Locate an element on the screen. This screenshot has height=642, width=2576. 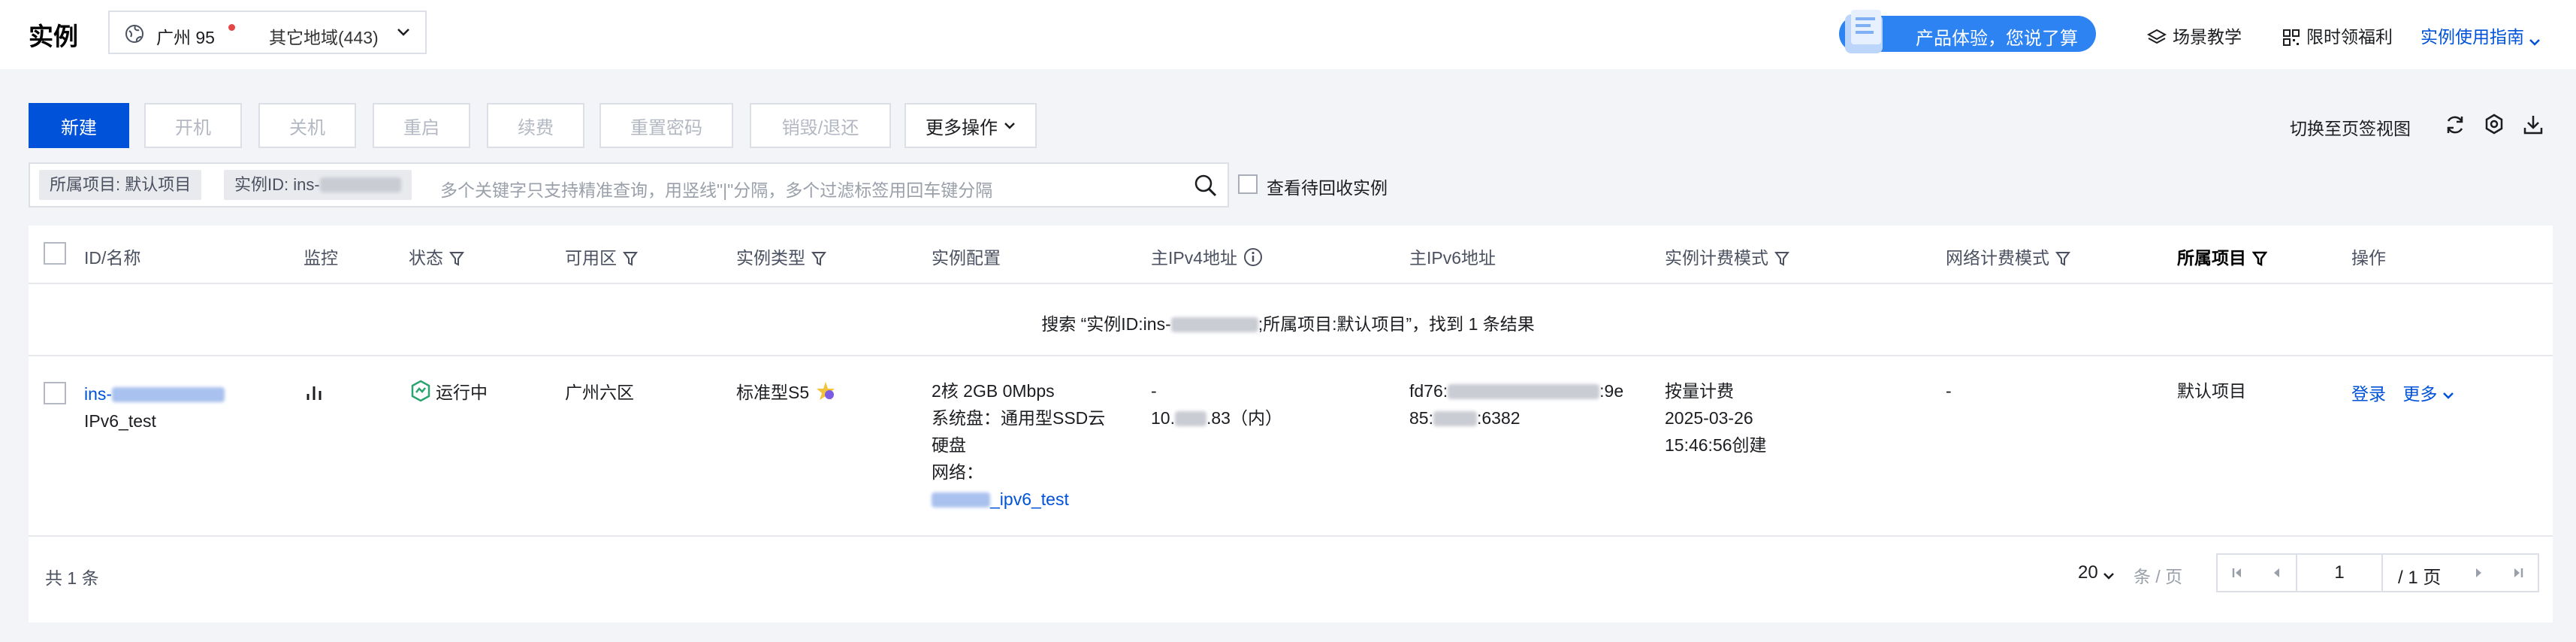
type-cell: 标准型S5 is located at coordinates (786, 392).